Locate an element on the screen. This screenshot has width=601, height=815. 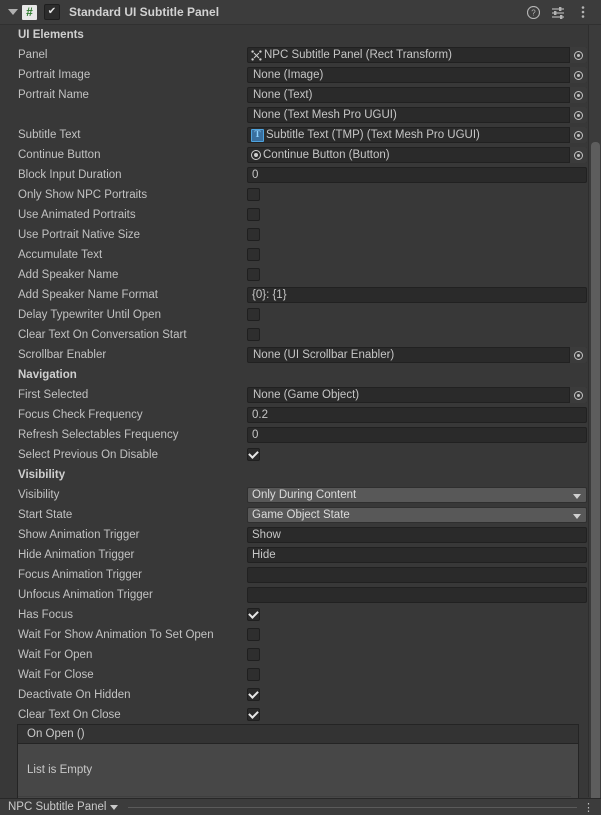
dropdown-start-state: Game Object State is located at coordinates (417, 515).